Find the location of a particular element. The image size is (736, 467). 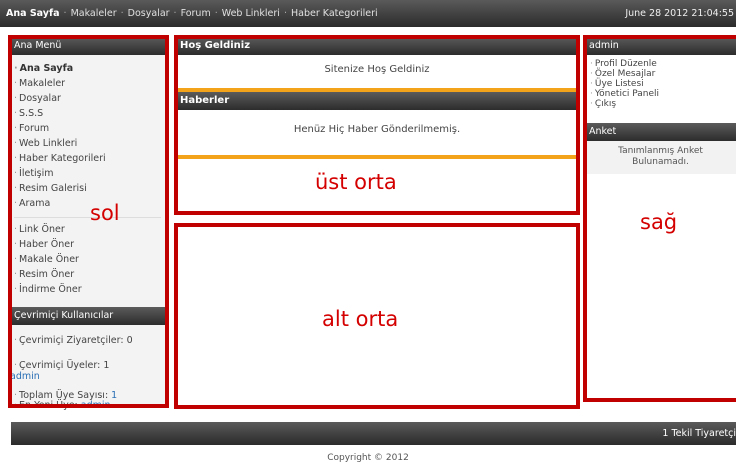

copyright-text: Copyright © 2012 is located at coordinates (368, 458).